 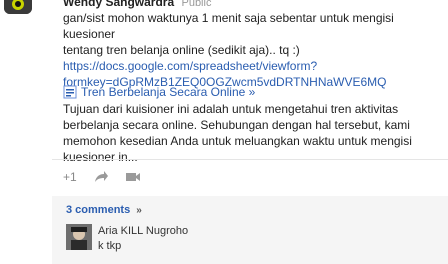 I want to click on post-author: Wendy Sangwardra Public, so click(x=137, y=4).